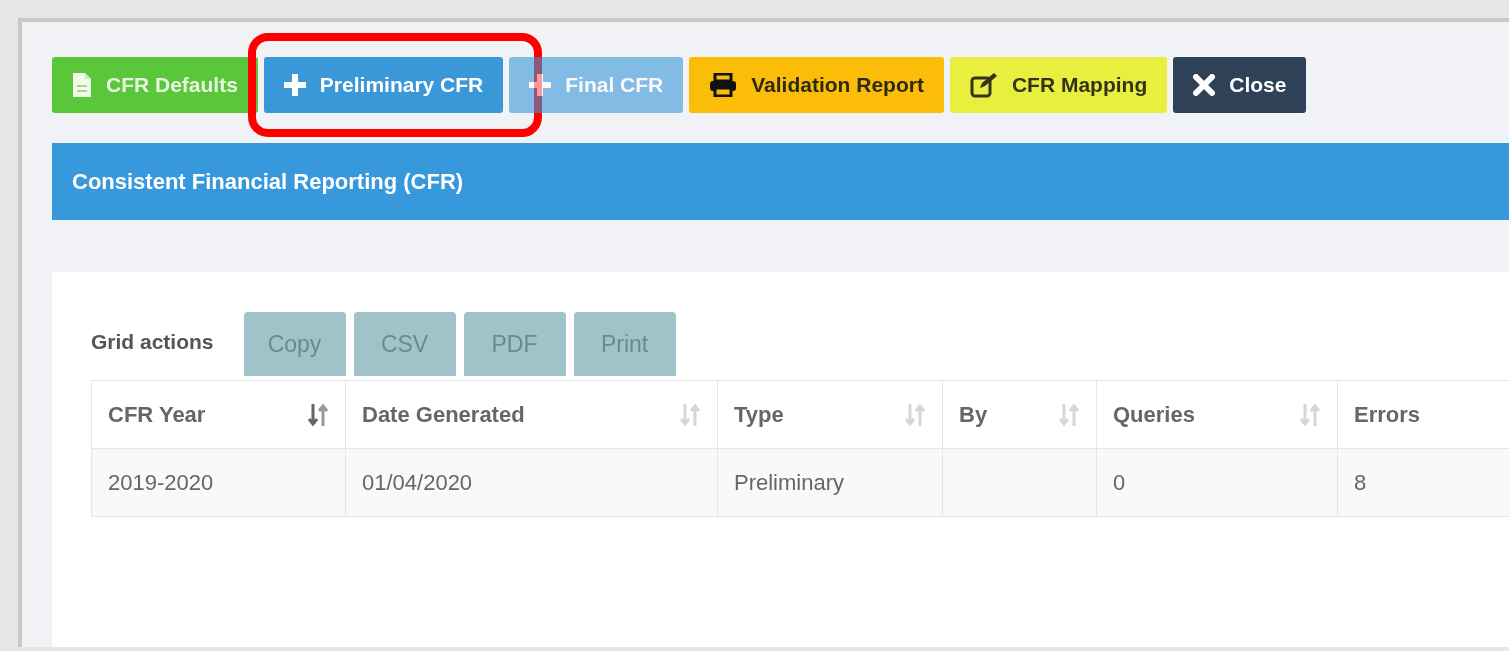 The width and height of the screenshot is (1509, 651). What do you see at coordinates (82, 85) in the screenshot?
I see `document-icon` at bounding box center [82, 85].